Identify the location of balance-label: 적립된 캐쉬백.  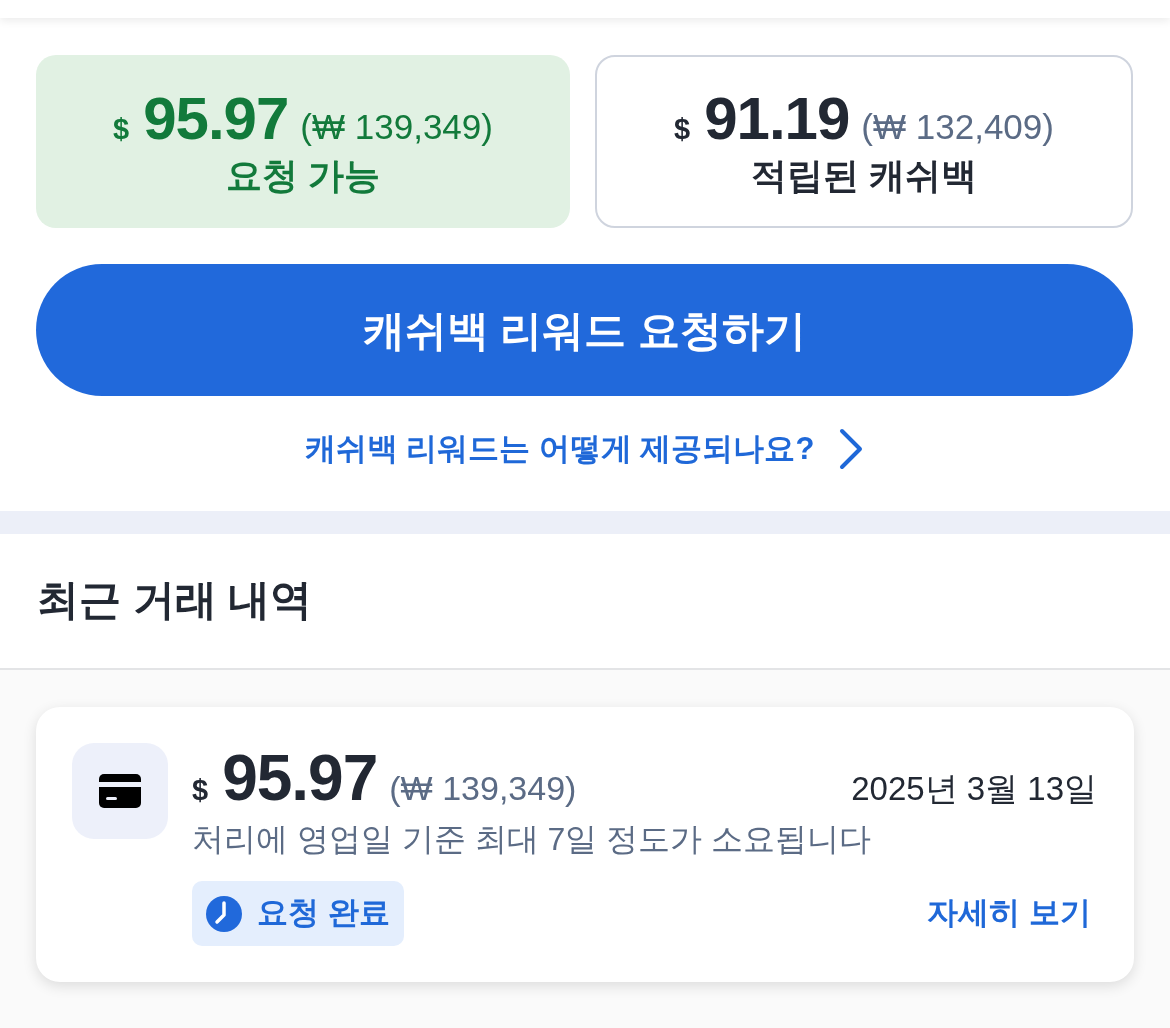
(864, 175).